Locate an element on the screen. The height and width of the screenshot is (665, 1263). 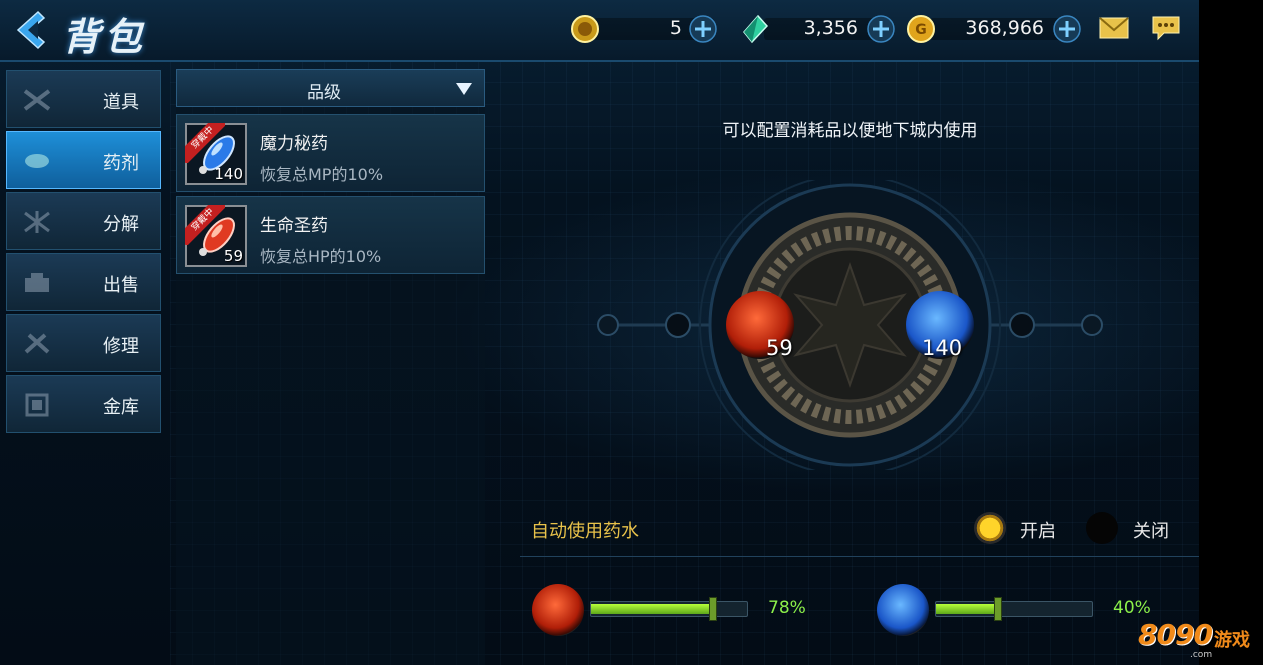
hp-threshold-value: 78% is located at coordinates (787, 608).